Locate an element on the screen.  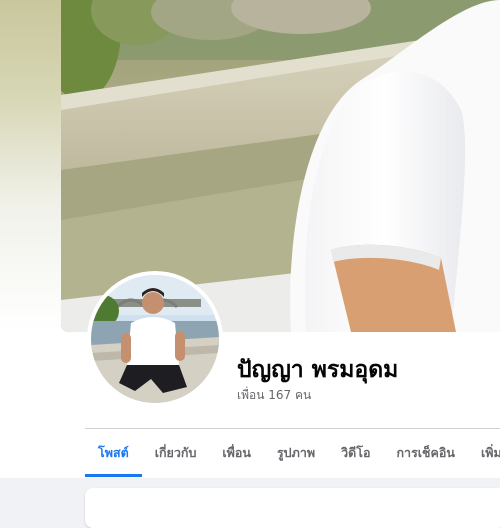
tab-check-ins: การเช็คอิน is located at coordinates (425, 453).